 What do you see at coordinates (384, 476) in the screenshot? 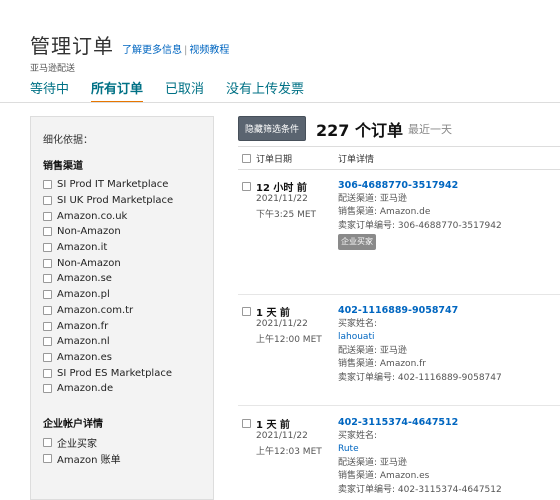
I see `sales-channel: 销售渠道: Amazon.es` at bounding box center [384, 476].